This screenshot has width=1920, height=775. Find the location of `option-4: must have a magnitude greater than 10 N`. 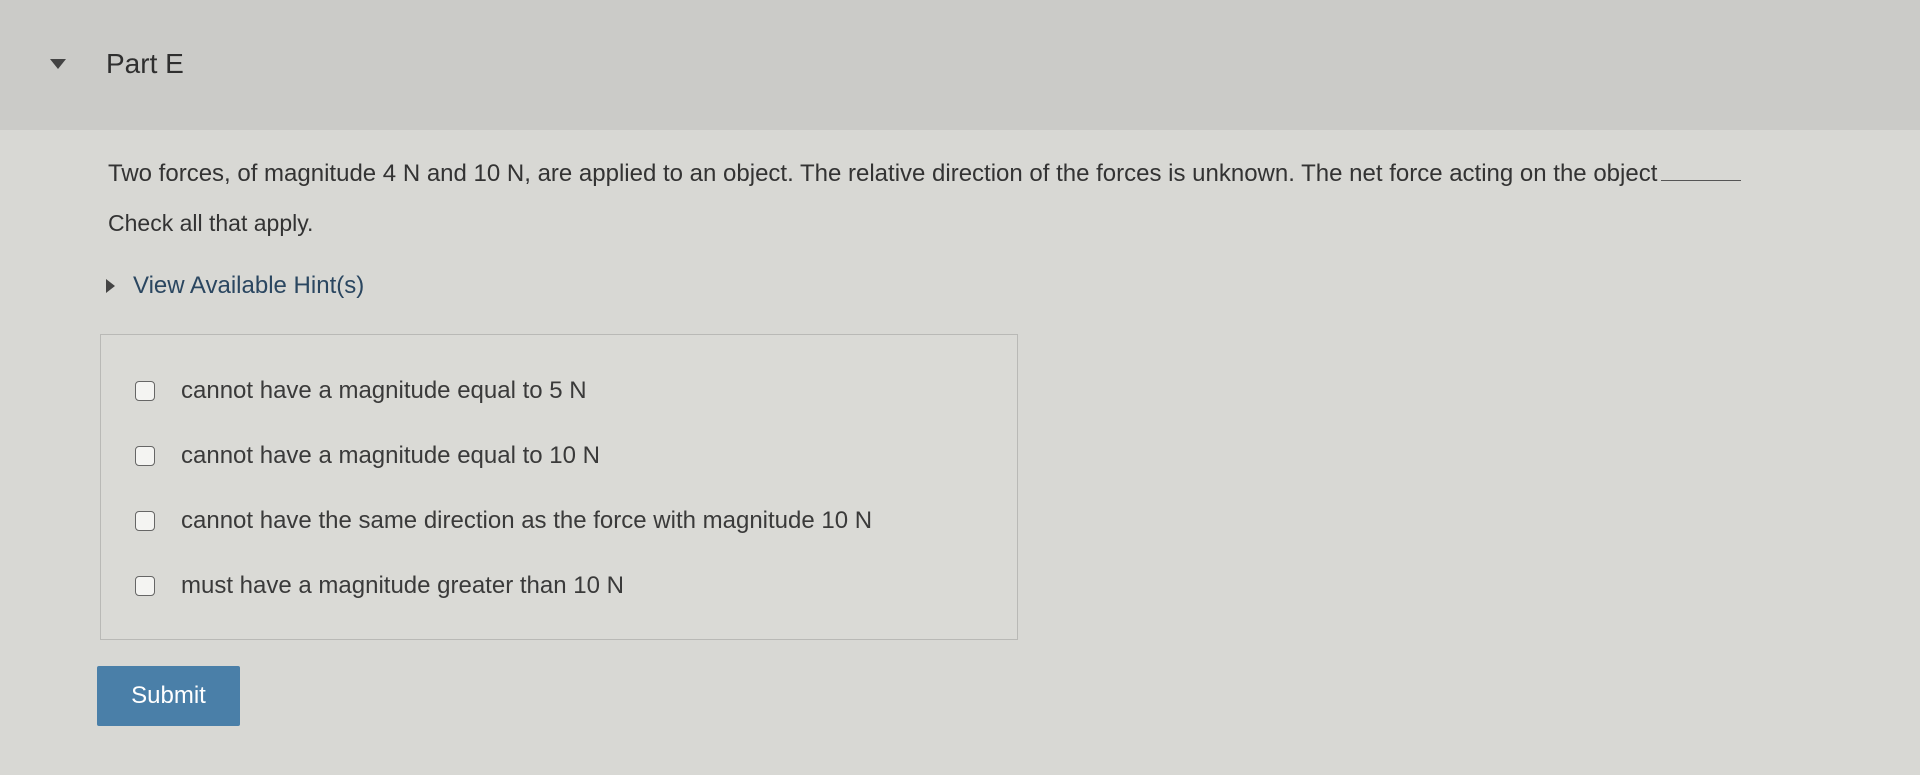

option-4: must have a magnitude greater than 10 N is located at coordinates (379, 586).